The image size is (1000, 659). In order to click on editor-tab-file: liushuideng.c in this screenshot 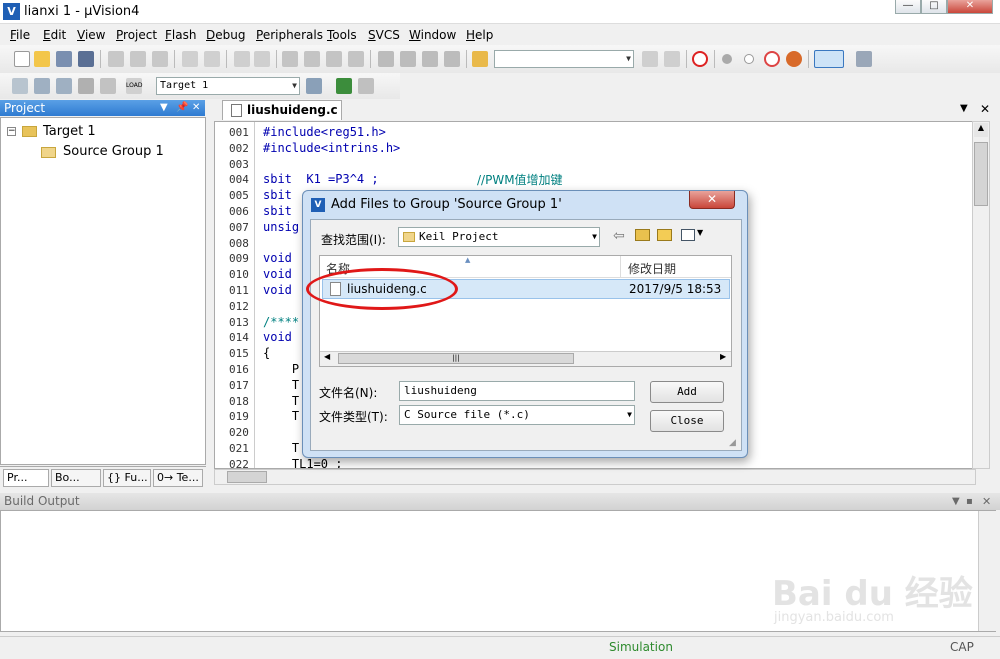, I will do `click(282, 110)`.